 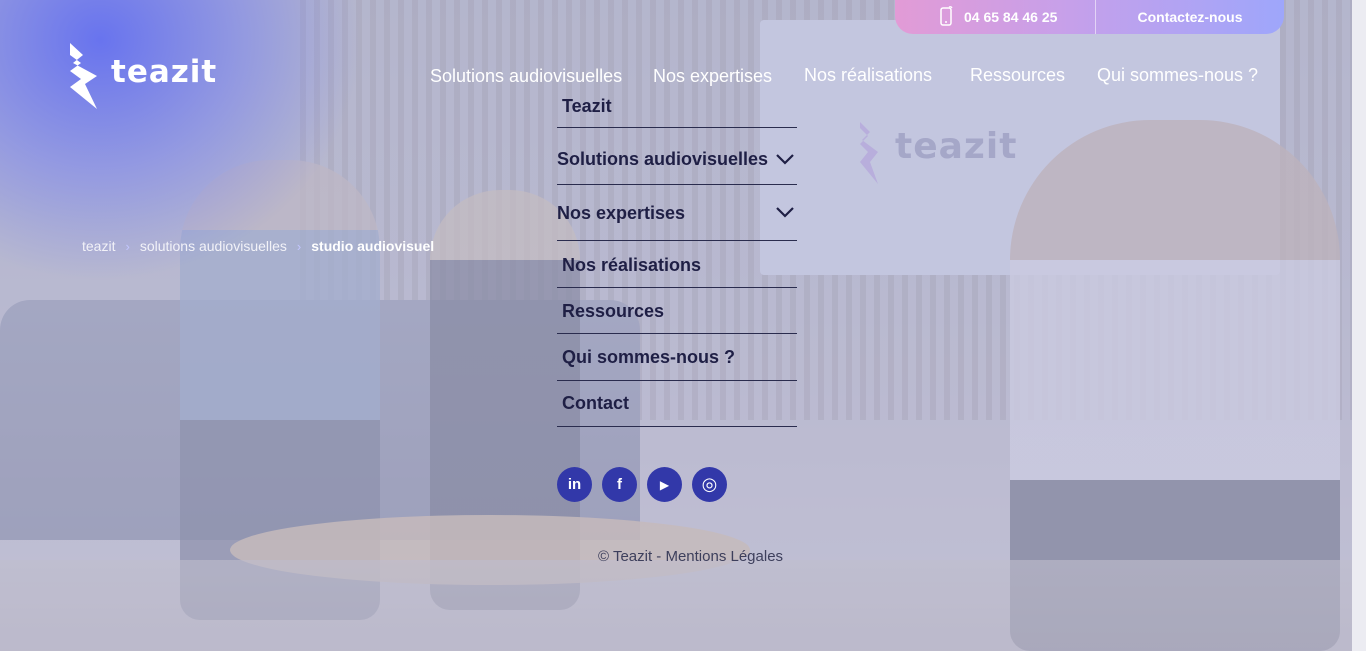 I want to click on menu-item-ressources: Ressources, so click(x=677, y=311).